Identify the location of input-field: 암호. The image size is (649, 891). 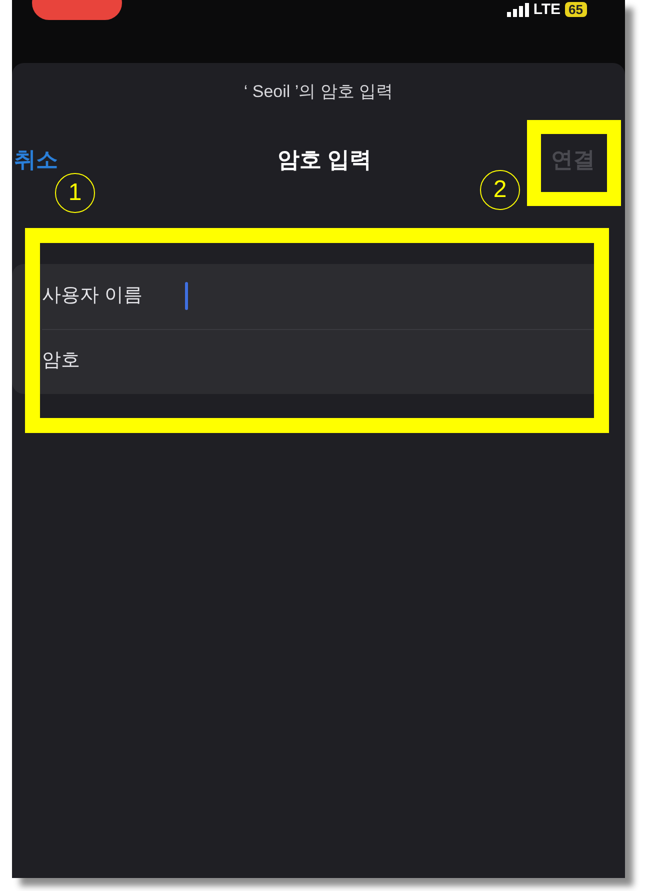
(324, 361).